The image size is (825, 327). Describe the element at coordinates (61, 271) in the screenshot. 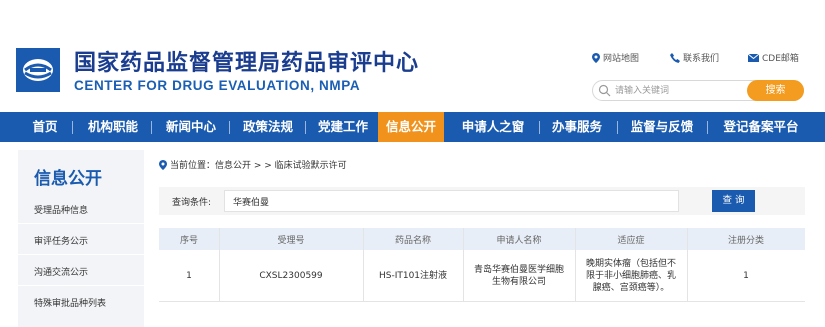

I see `sidebar-item-communication: 沟通交流公示` at that location.